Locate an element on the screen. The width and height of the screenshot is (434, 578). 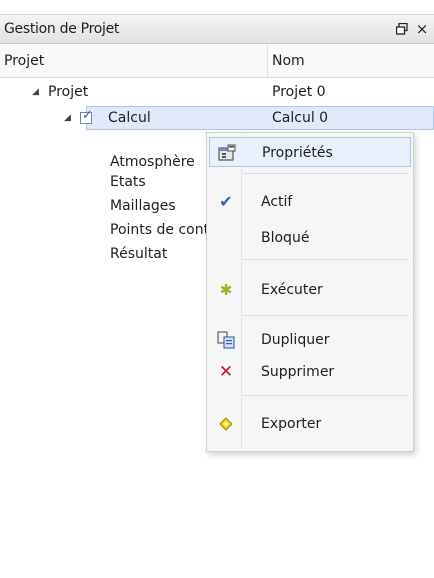
calcul-checkbox: ✓ is located at coordinates (86, 116).